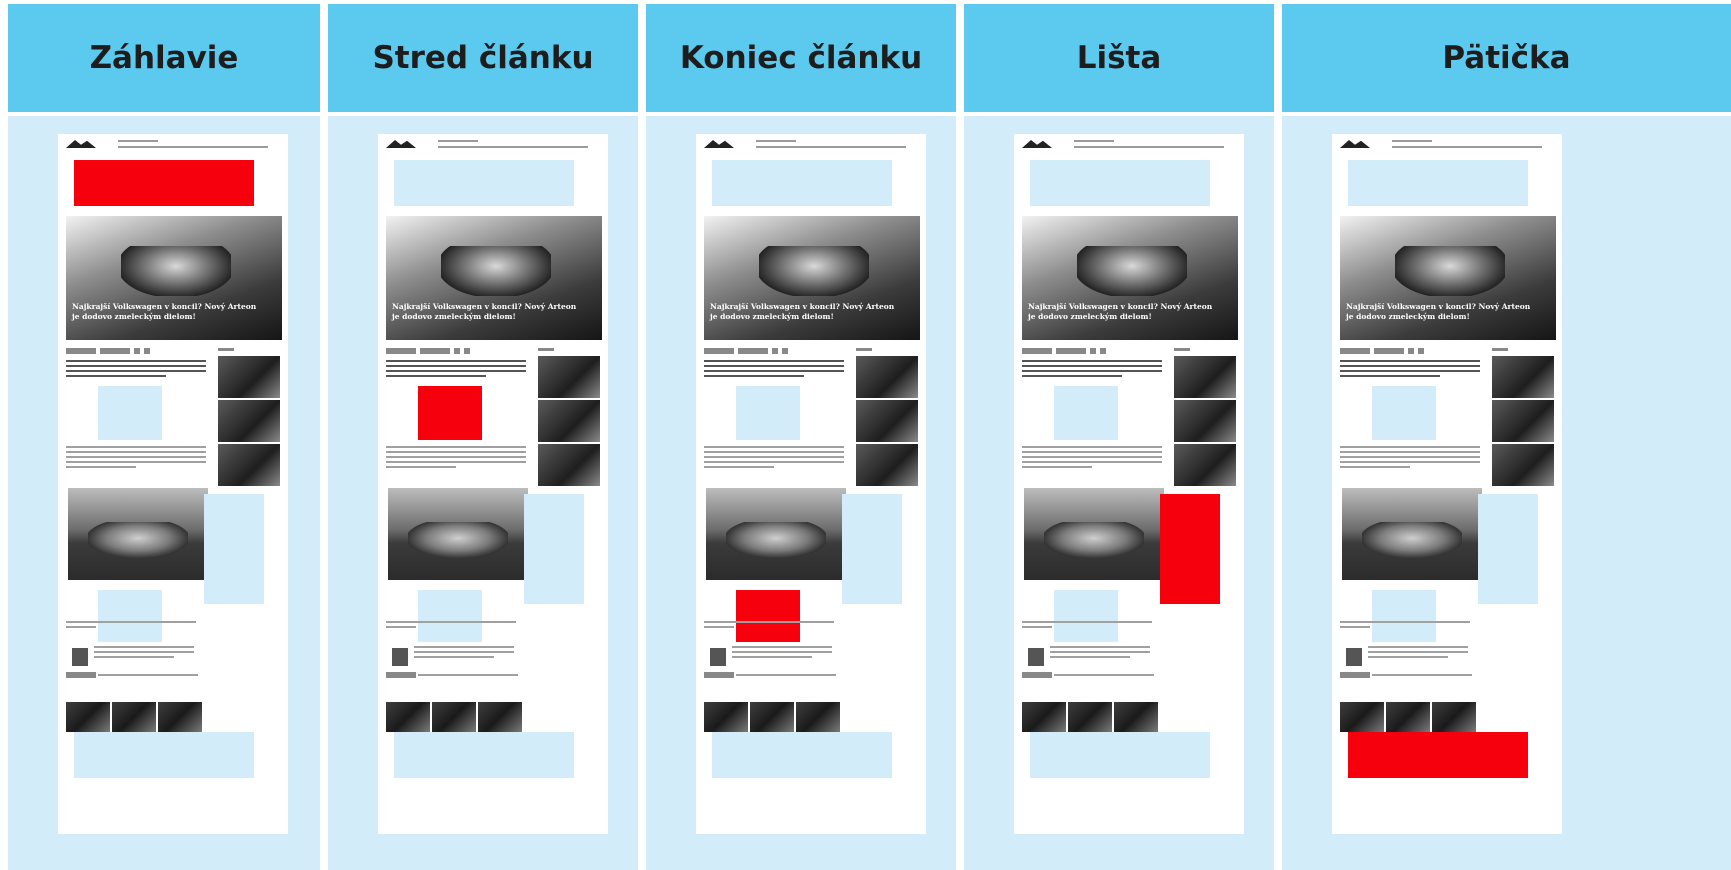 The height and width of the screenshot is (870, 1731). I want to click on column-header: Stred článku, so click(483, 58).